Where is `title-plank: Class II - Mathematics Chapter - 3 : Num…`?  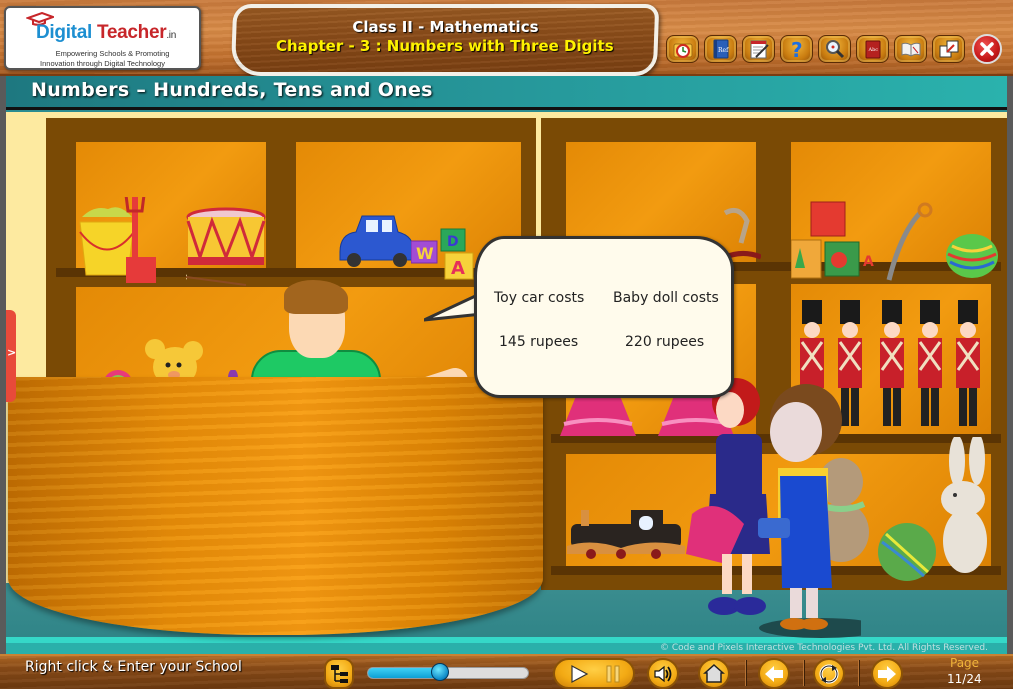
title-plank: Class II - Mathematics Chapter - 3 : Num… is located at coordinates (445, 40).